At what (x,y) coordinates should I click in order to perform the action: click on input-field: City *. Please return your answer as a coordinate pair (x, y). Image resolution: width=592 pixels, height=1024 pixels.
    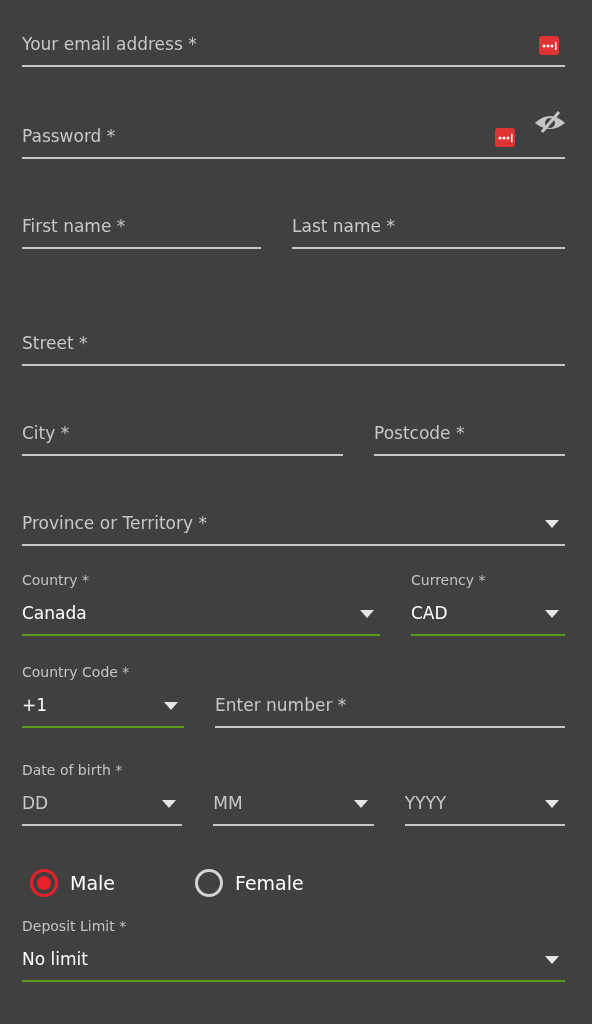
    Looking at the image, I should click on (182, 434).